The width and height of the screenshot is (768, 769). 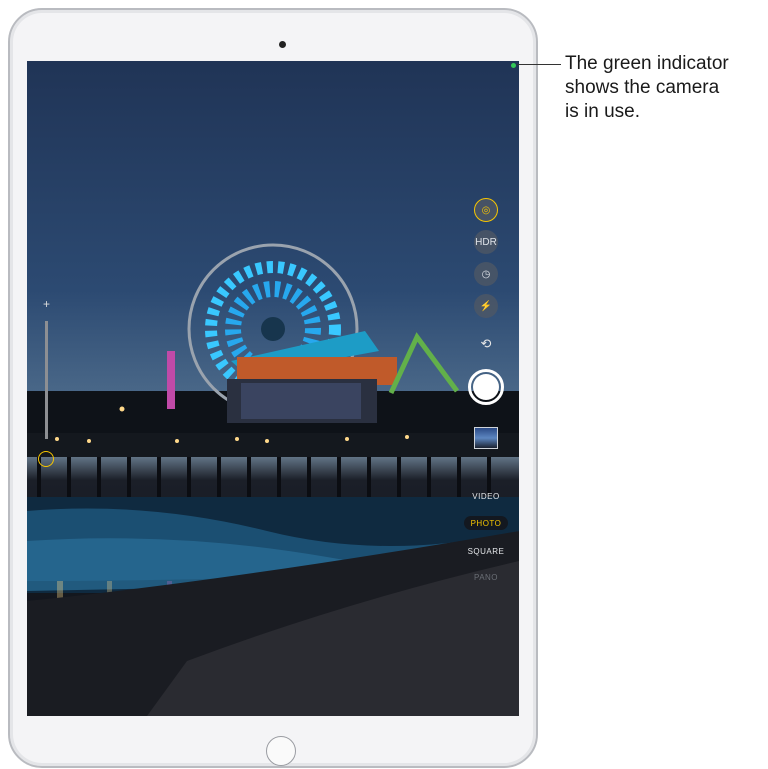 I want to click on camera-flip-icon: ⟲, so click(x=486, y=344).